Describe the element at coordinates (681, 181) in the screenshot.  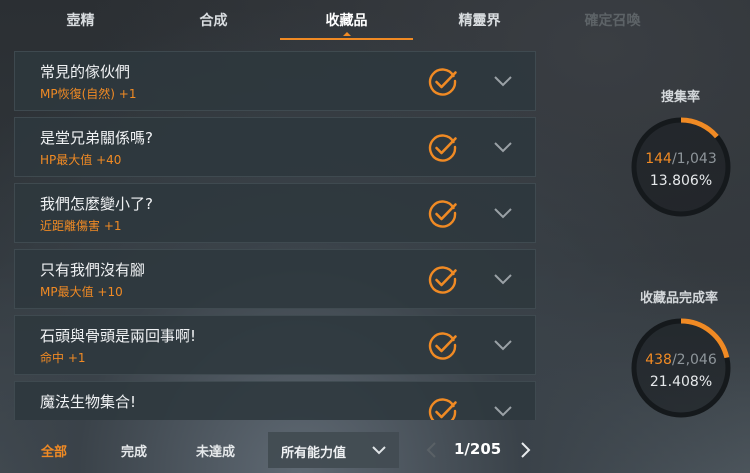
I see `gather-percent: 13.806%` at that location.